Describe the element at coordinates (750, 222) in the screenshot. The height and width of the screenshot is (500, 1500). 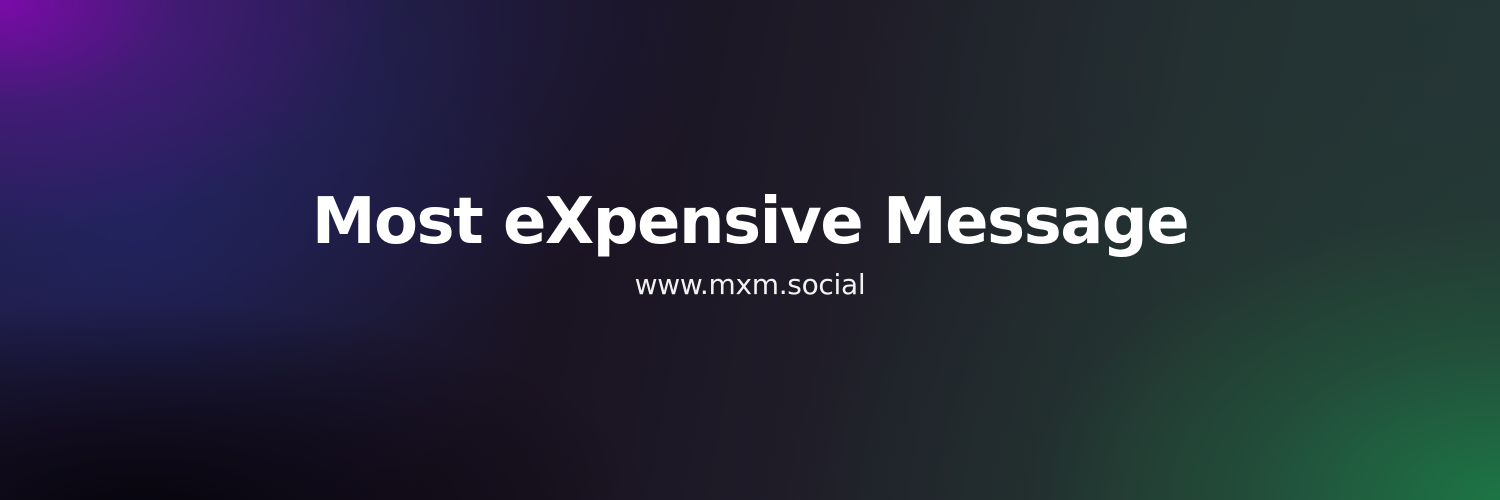
I see `banner-title: Most eXpensive Message` at that location.